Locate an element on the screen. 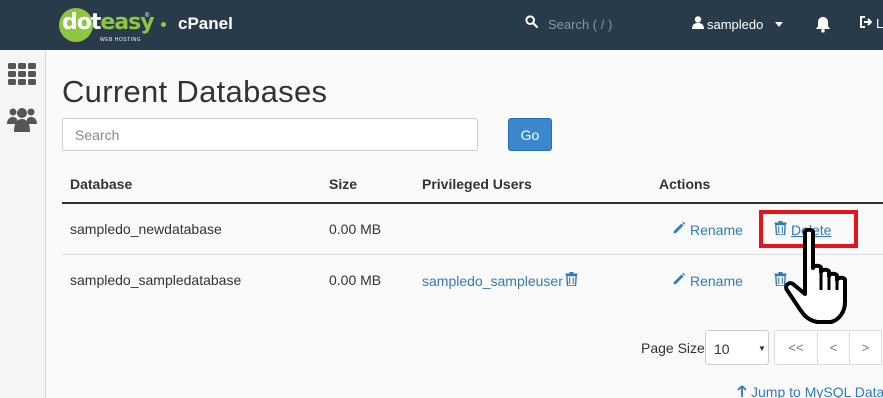 The width and height of the screenshot is (883, 398). sidebar is located at coordinates (23, 224).